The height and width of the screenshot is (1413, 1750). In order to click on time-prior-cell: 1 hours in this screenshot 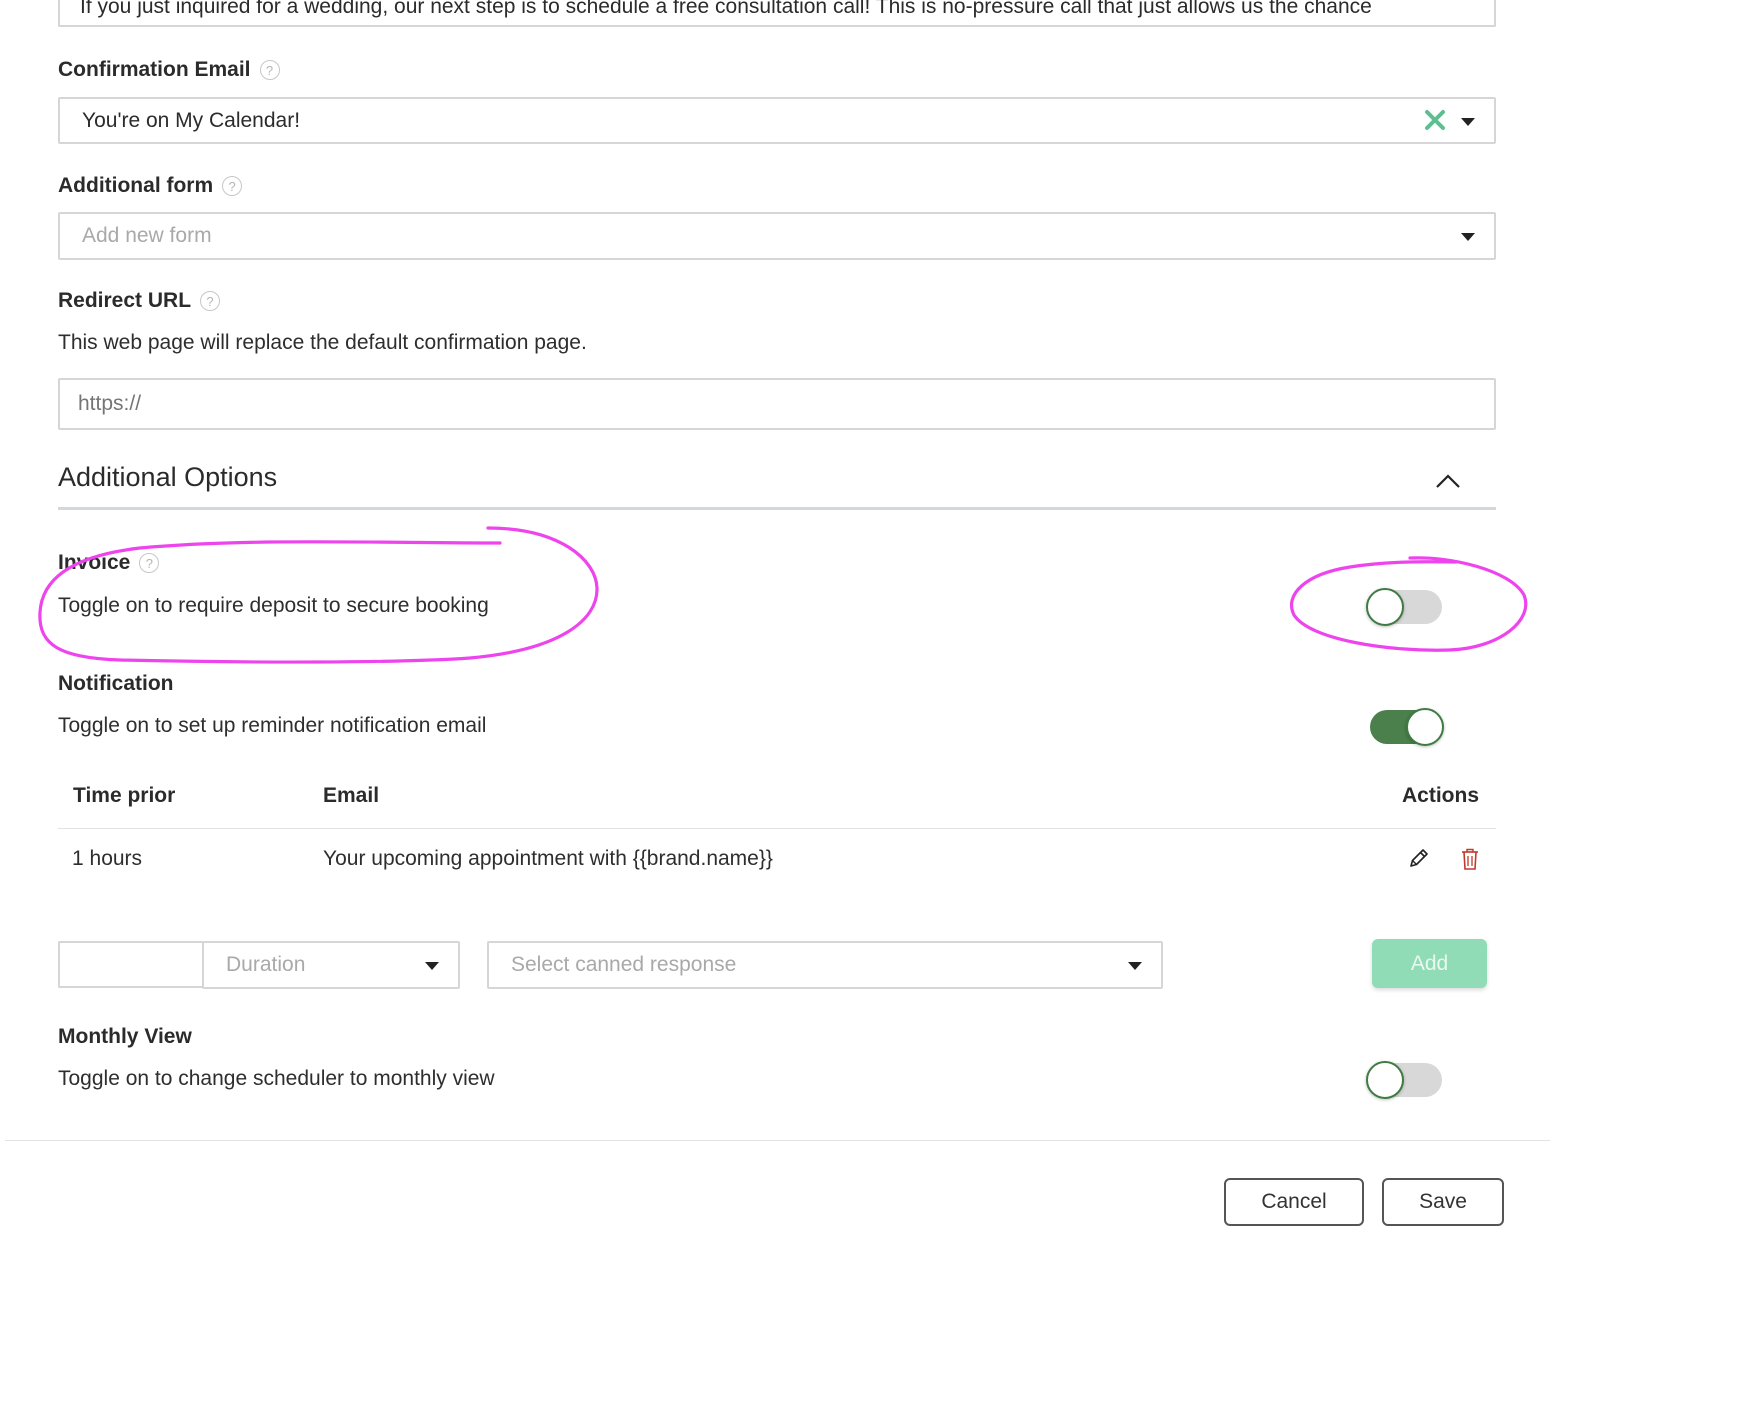, I will do `click(107, 858)`.